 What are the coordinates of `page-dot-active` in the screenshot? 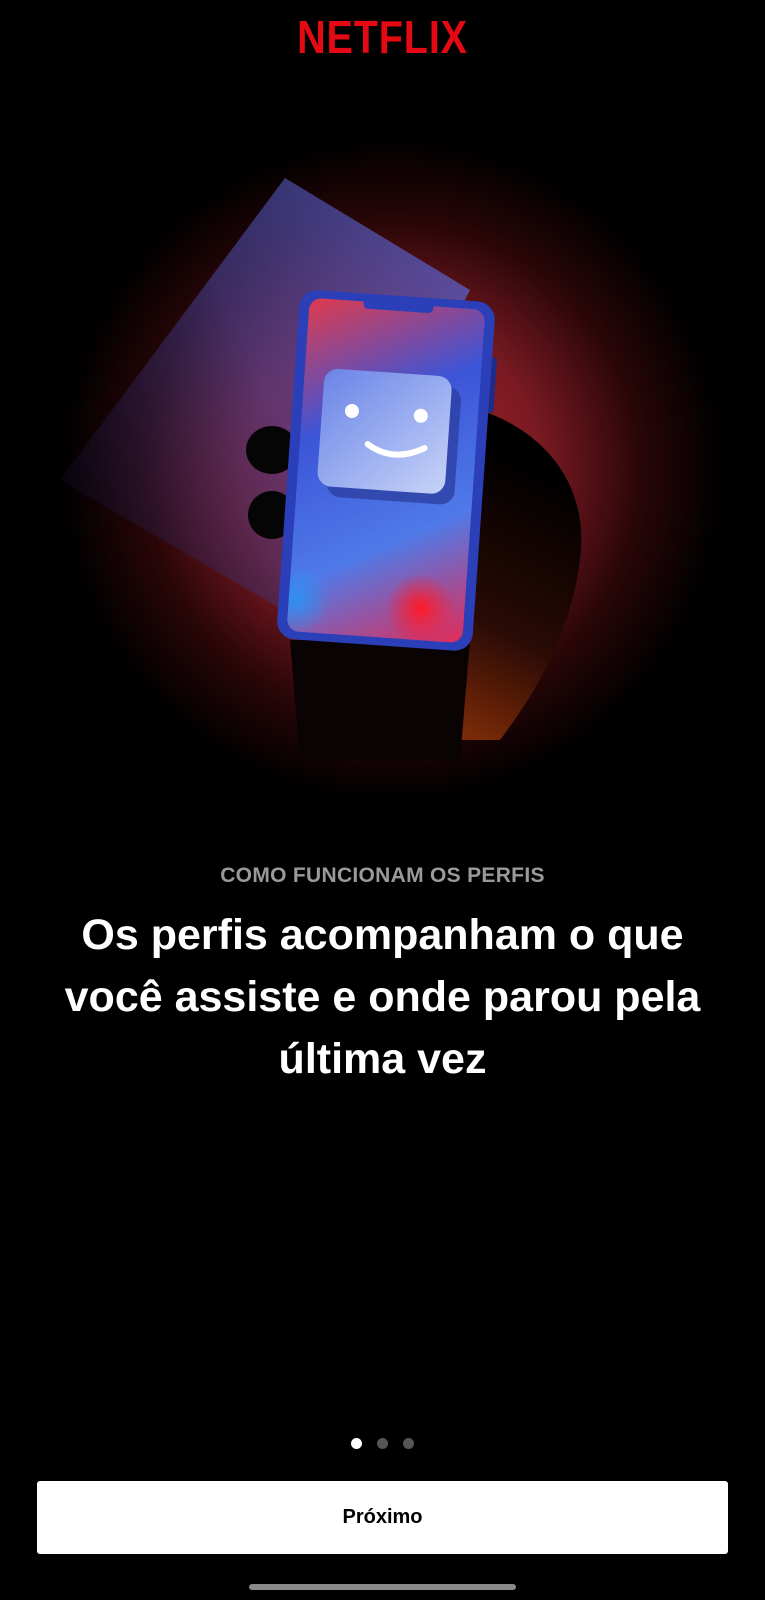 It's located at (356, 1443).